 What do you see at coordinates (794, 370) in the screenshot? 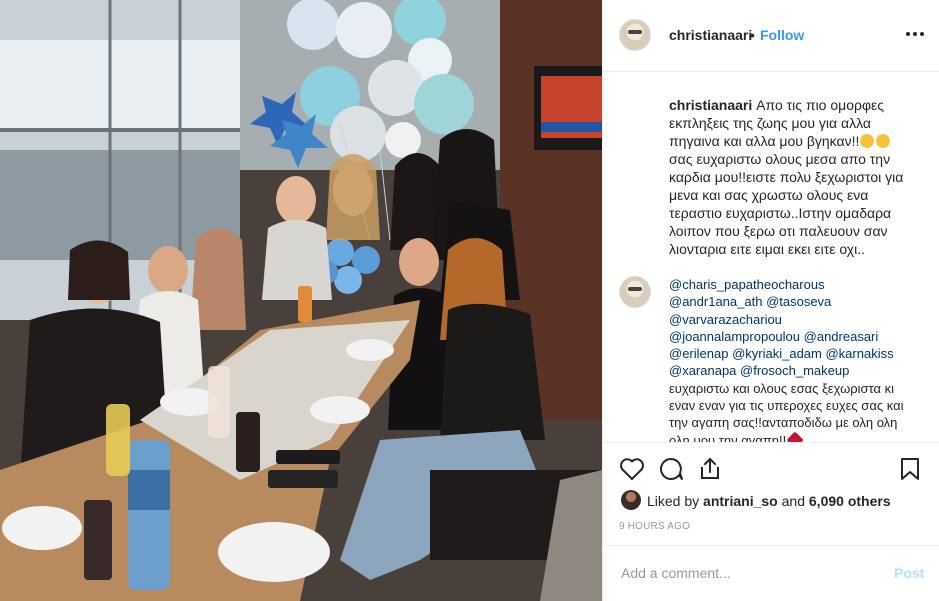
I see `mention-frosoch: @frosoch_makeup` at bounding box center [794, 370].